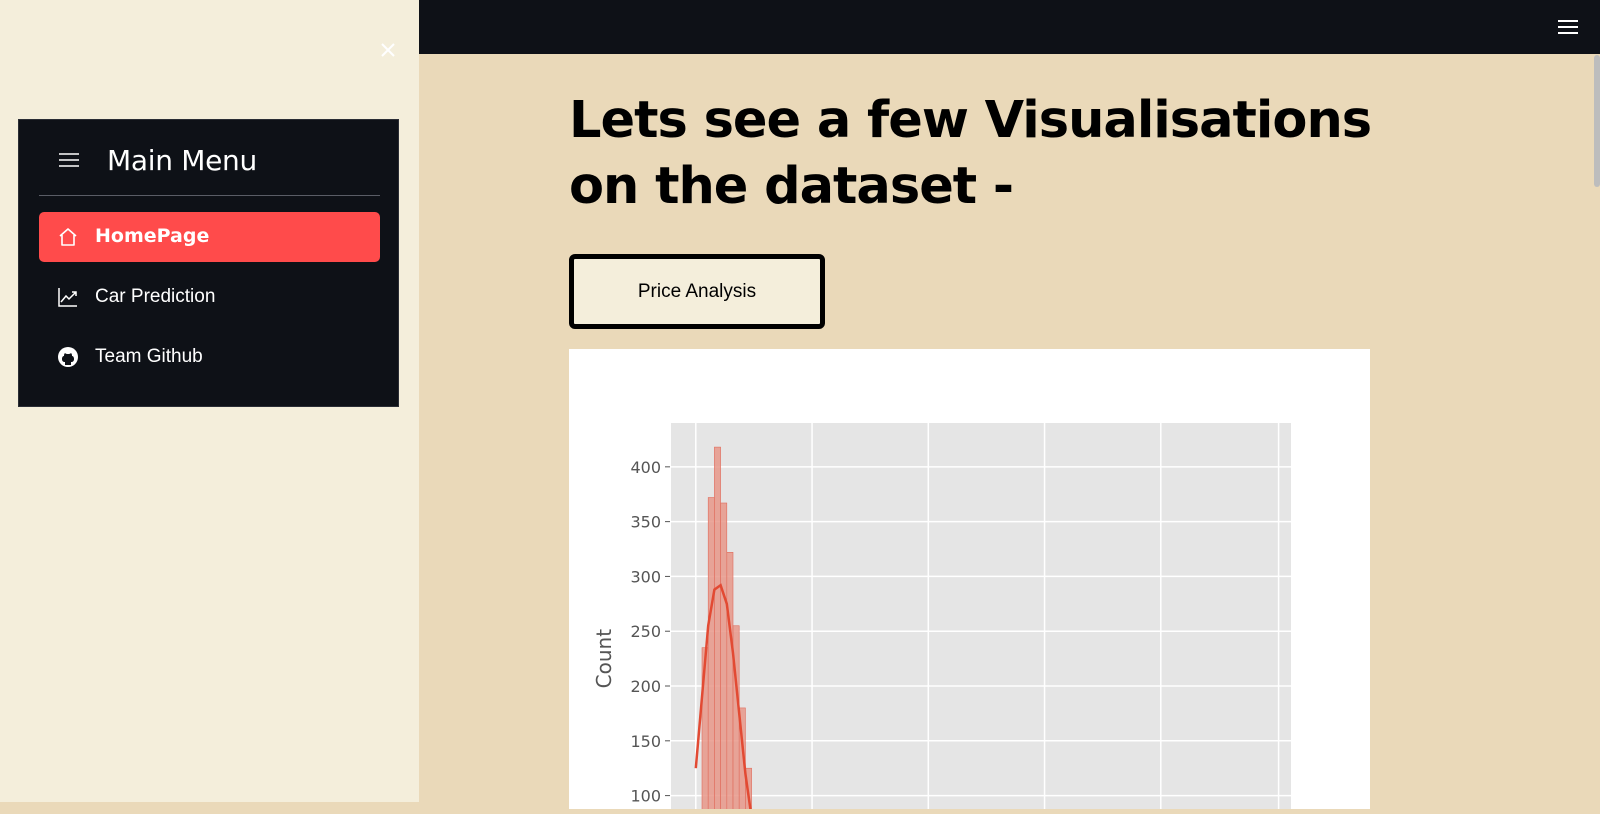  Describe the element at coordinates (182, 160) in the screenshot. I see `menu-title: Main Menu` at that location.